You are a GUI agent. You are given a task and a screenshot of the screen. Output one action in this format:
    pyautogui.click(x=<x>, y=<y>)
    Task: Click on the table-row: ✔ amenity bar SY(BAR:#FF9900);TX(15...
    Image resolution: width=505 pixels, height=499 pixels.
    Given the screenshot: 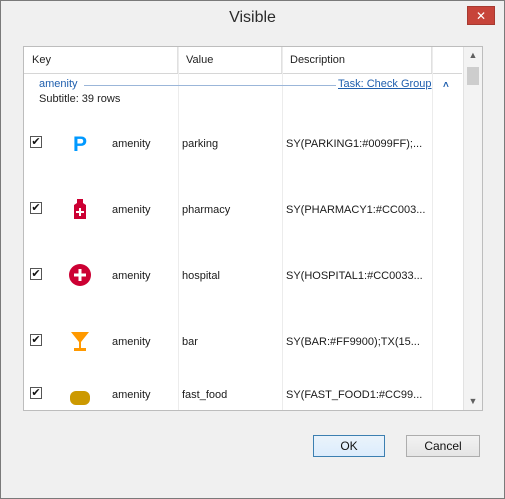 What is the action you would take?
    pyautogui.click(x=243, y=347)
    